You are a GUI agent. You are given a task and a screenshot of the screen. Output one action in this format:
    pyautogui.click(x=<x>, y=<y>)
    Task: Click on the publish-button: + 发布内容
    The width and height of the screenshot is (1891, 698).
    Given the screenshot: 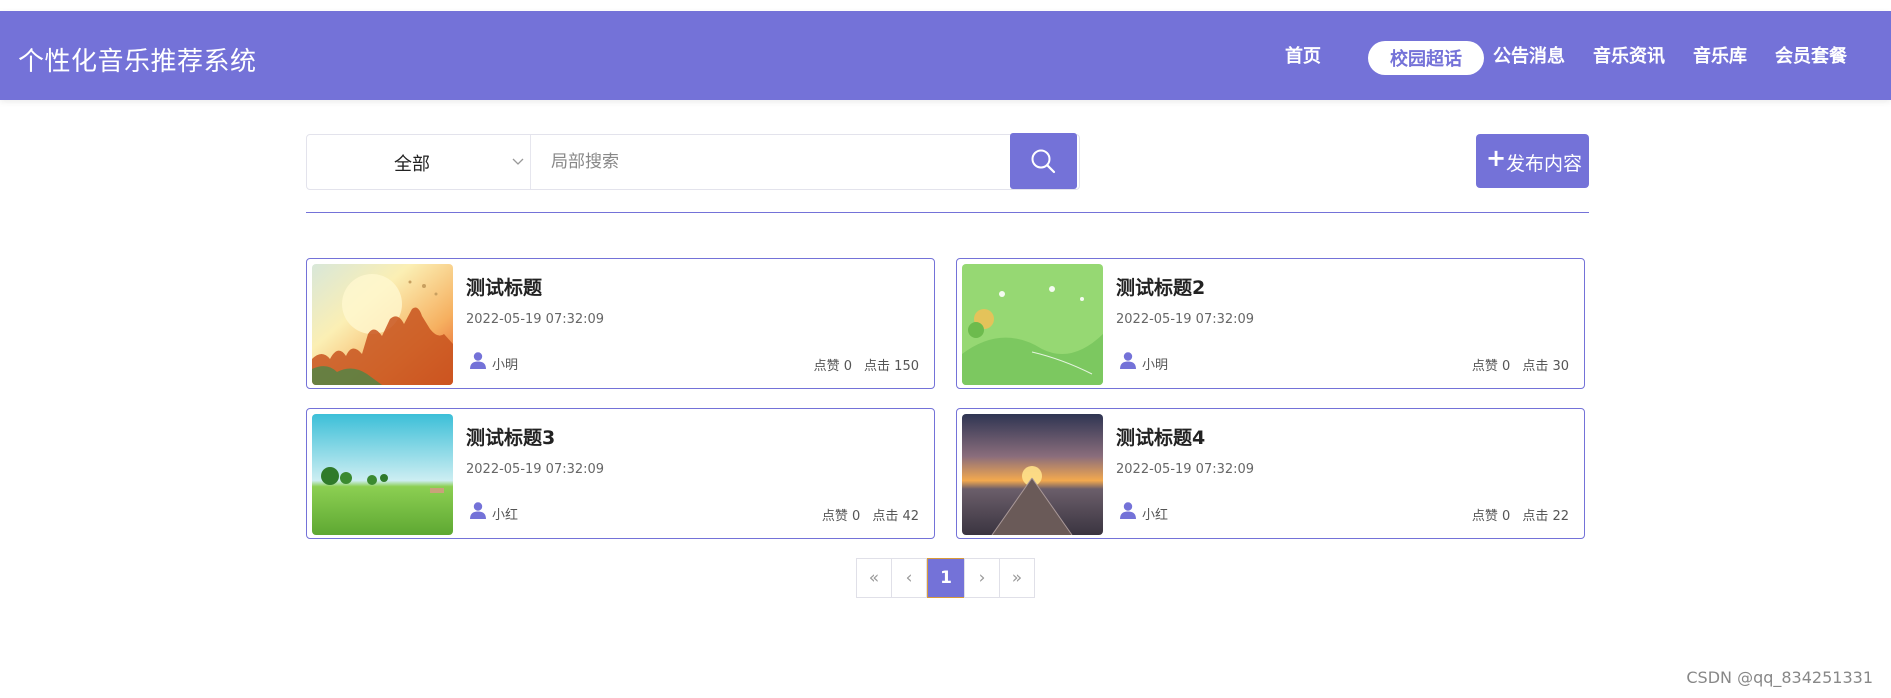 What is the action you would take?
    pyautogui.click(x=1532, y=161)
    